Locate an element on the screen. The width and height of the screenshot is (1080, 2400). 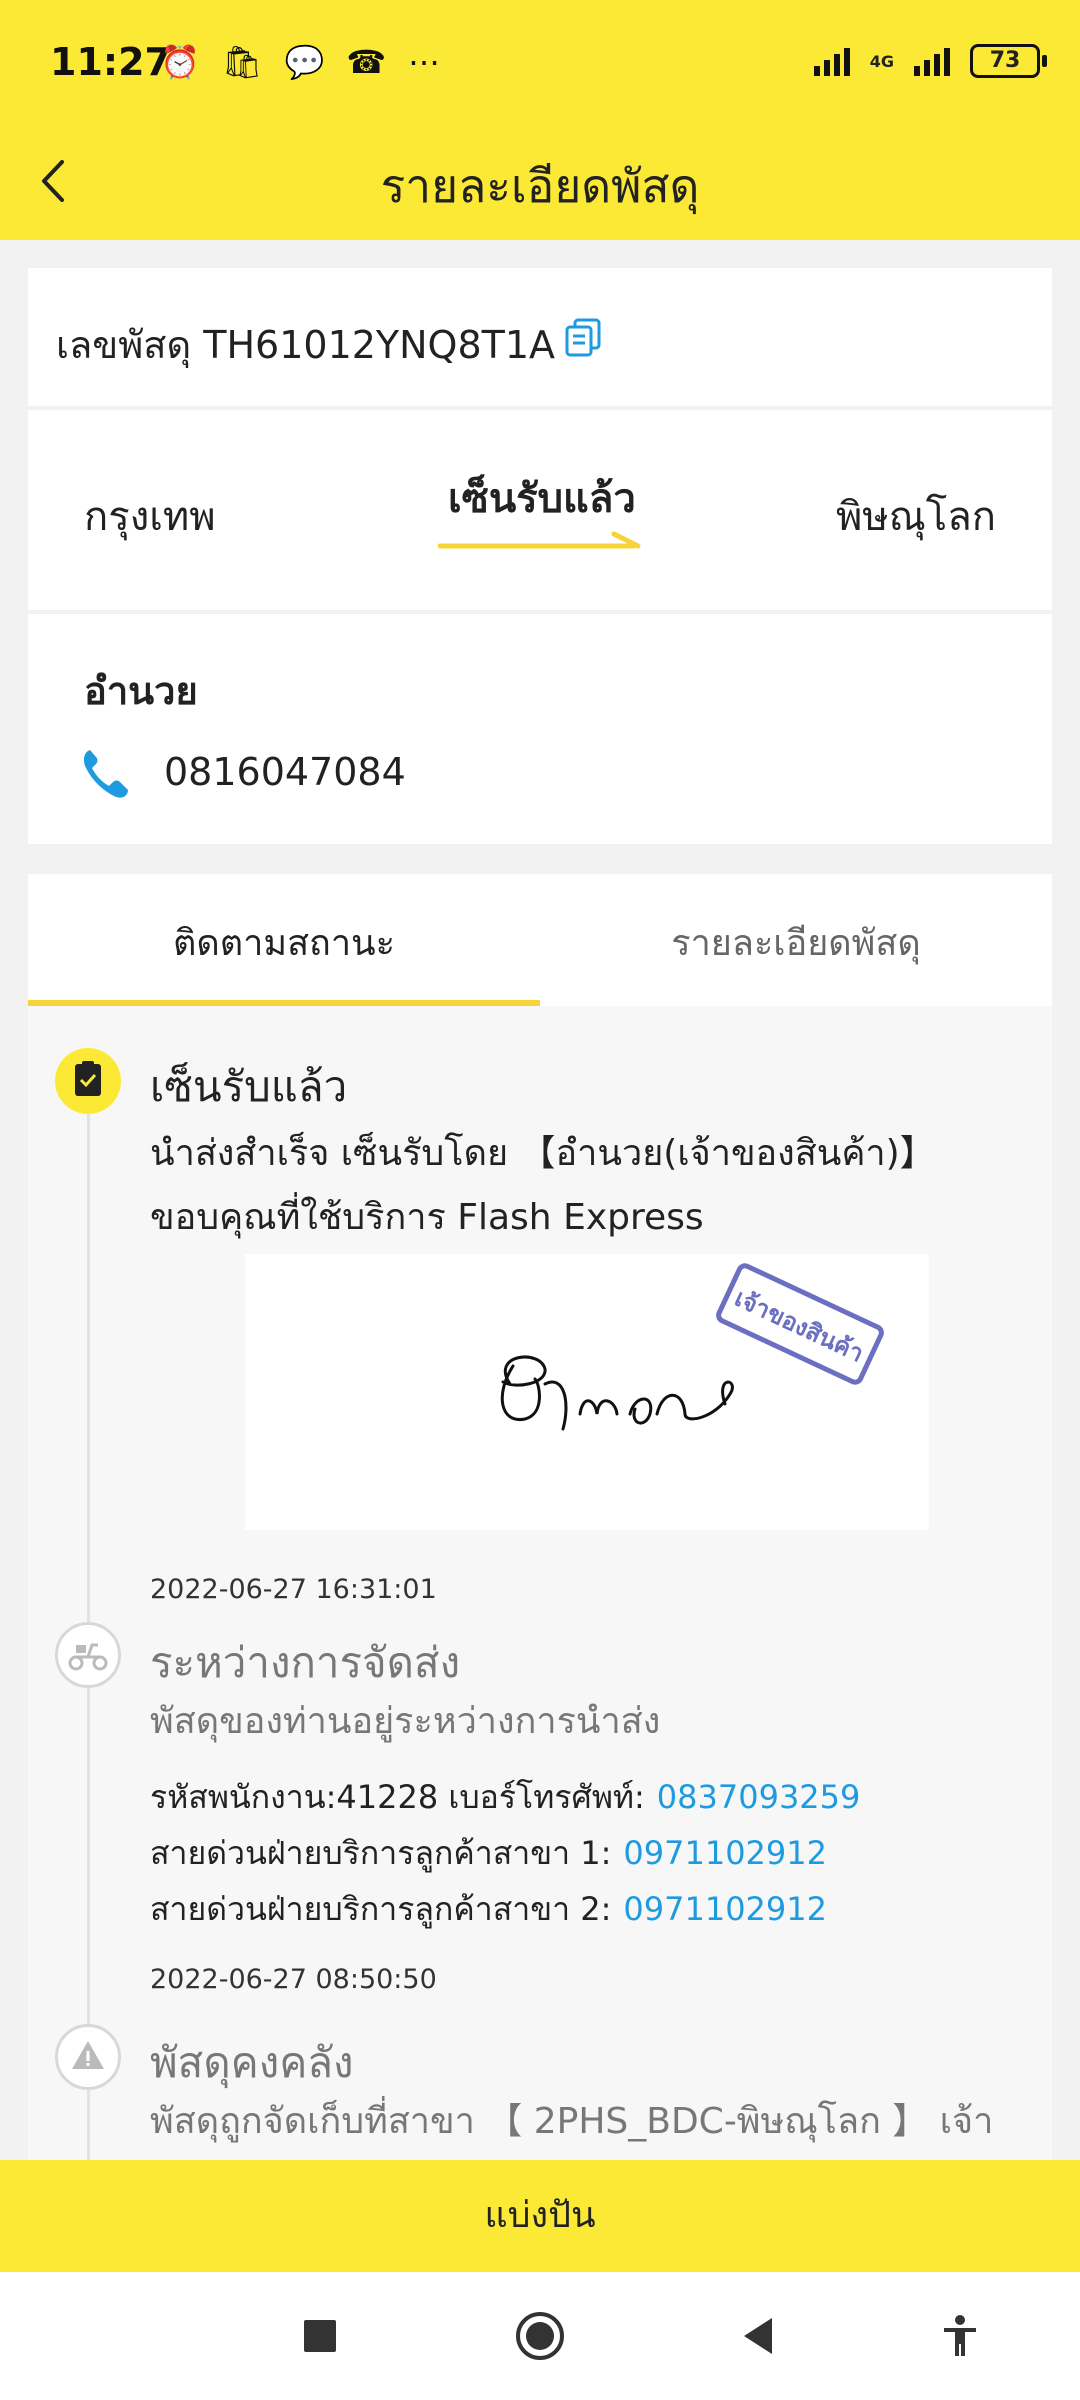
app-header: รายละเอียดพัสดุ is located at coordinates (540, 184).